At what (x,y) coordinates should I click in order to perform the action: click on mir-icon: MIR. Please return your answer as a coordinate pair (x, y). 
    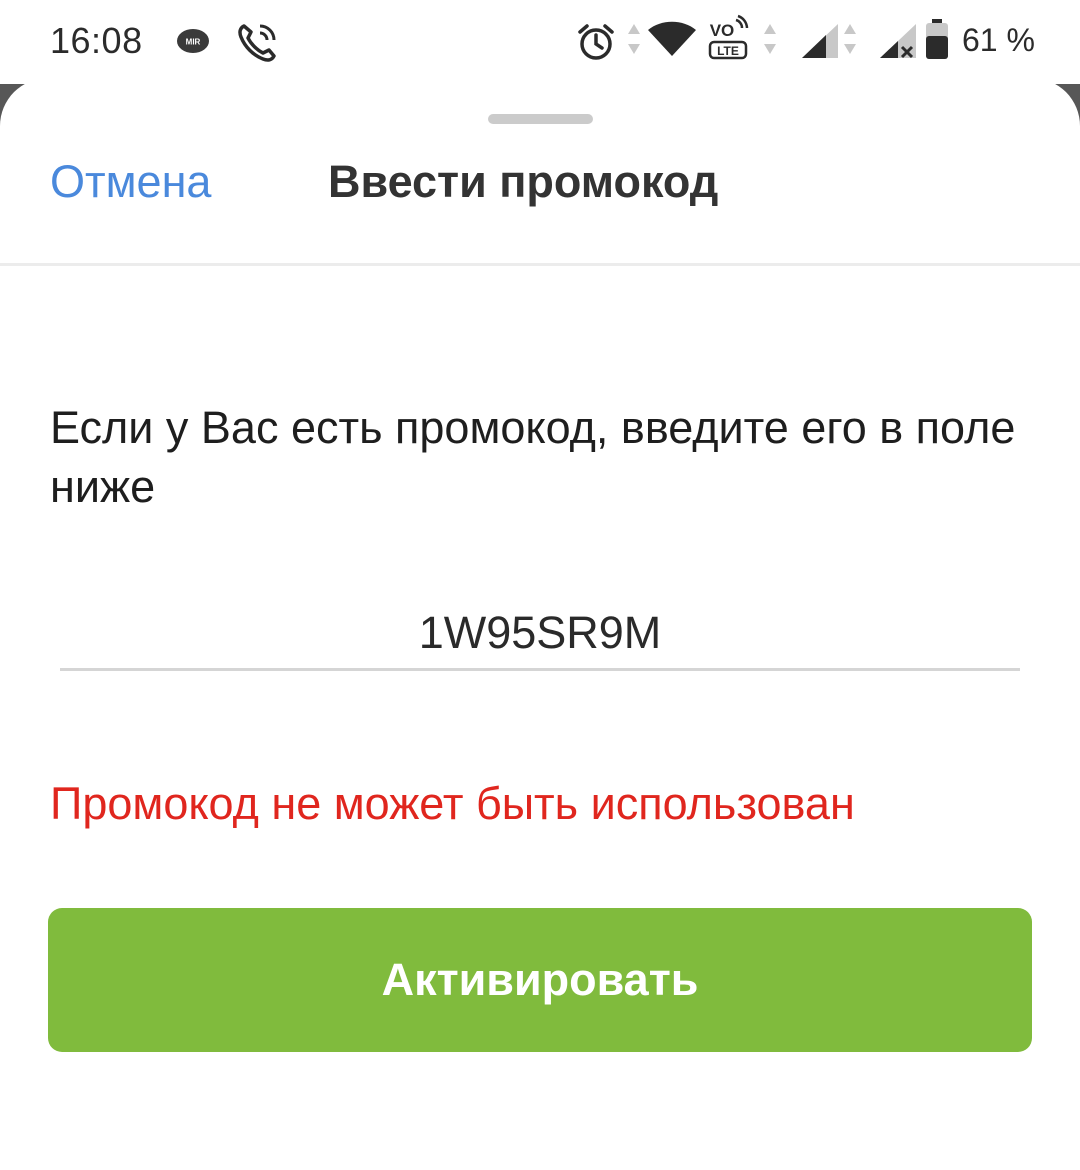
    Looking at the image, I should click on (193, 41).